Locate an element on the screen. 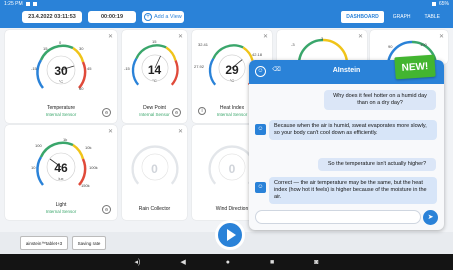 Image resolution: width=453 pixels, height=270 pixels. battery-level: 65% is located at coordinates (443, 4).